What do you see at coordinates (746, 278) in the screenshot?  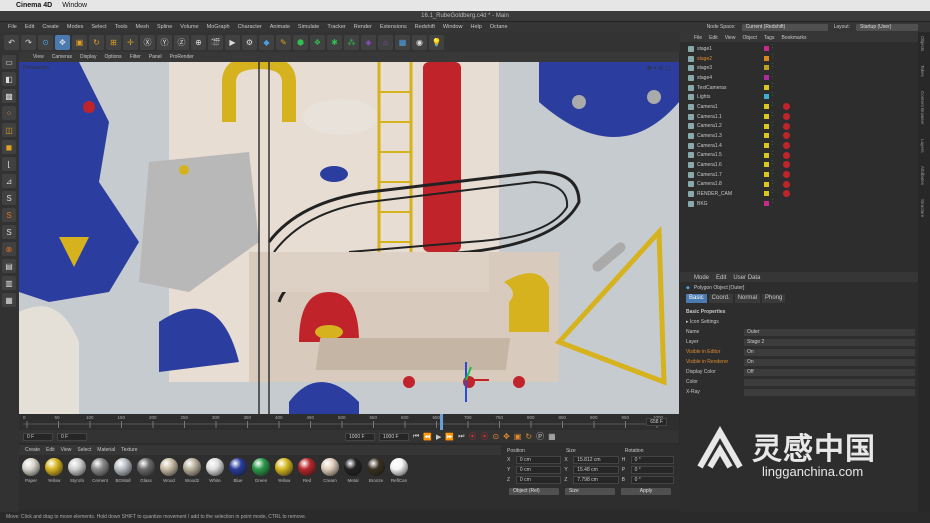 I see `attr-menu-user-data: User Data` at bounding box center [746, 278].